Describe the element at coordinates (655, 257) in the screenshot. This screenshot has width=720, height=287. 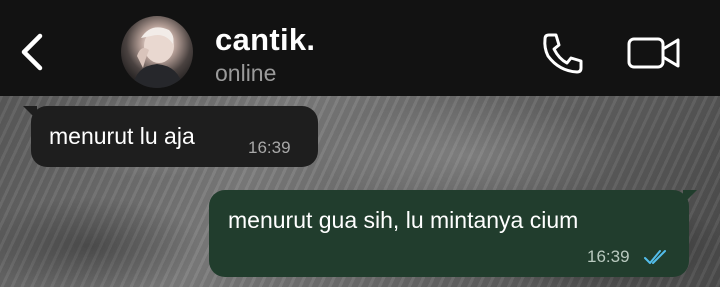
I see `double-check-read-icon` at that location.